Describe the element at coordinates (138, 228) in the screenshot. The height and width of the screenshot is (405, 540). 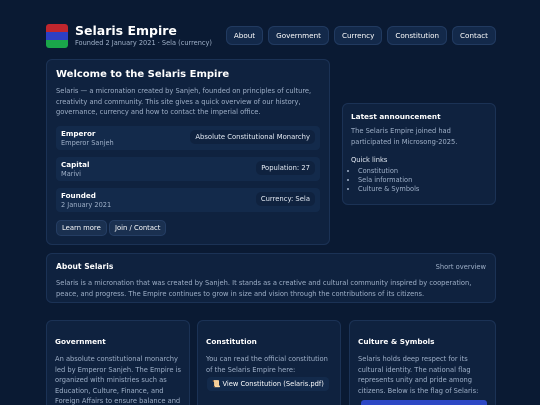
I see `join-contact-button: Join / Contact` at that location.